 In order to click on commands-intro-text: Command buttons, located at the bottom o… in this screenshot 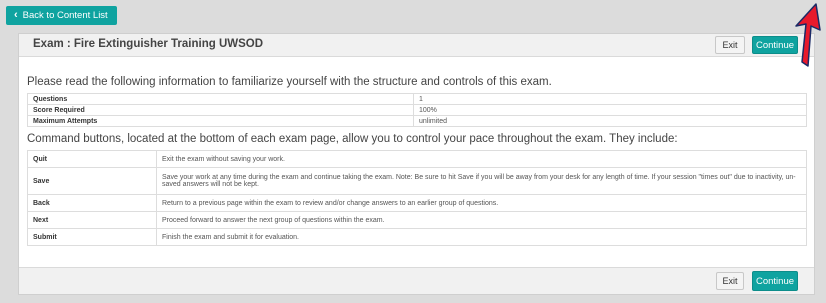, I will do `click(352, 139)`.